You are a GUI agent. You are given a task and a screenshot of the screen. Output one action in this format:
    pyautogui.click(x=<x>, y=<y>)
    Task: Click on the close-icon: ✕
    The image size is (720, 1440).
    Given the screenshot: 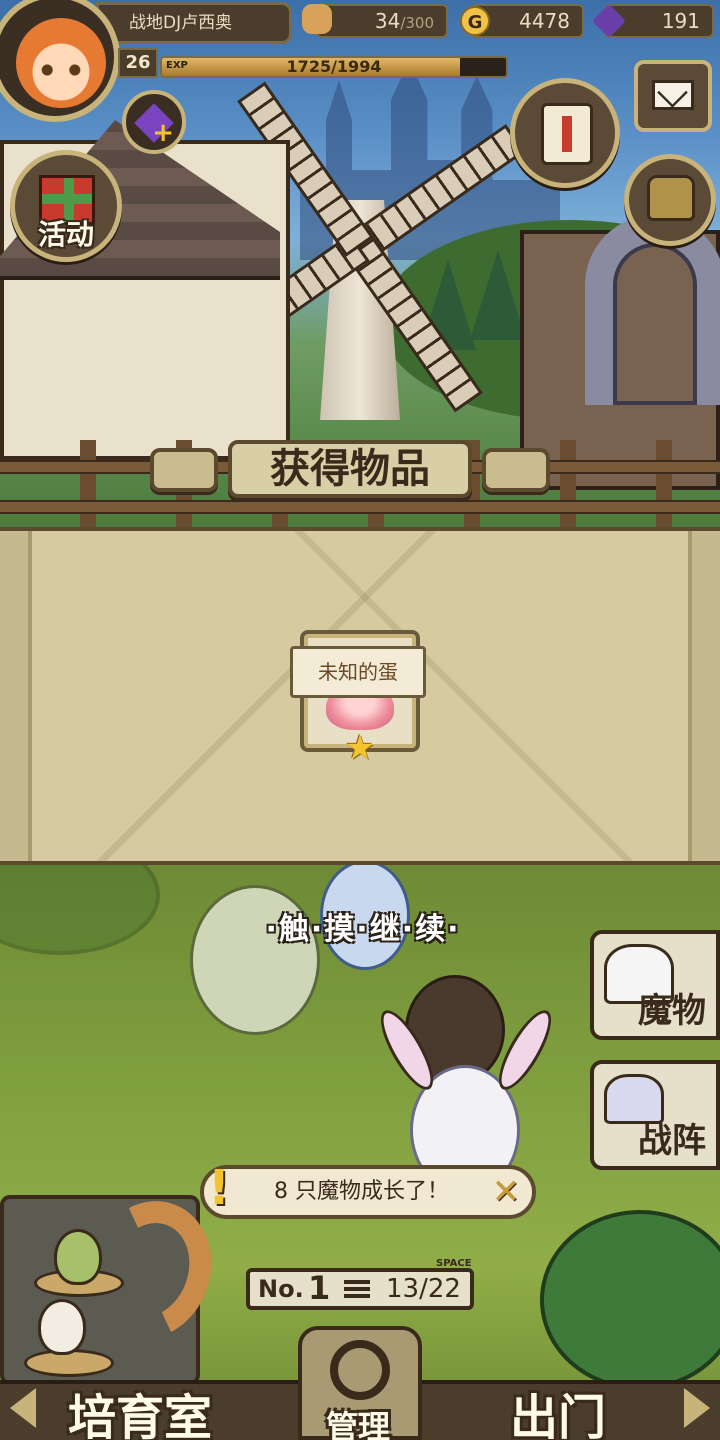 What is the action you would take?
    pyautogui.click(x=506, y=1192)
    